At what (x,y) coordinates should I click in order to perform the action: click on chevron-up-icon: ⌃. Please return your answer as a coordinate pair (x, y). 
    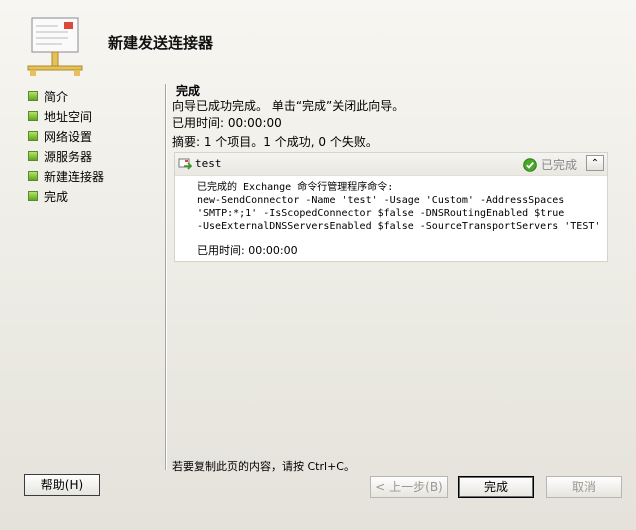
    Looking at the image, I should click on (595, 163).